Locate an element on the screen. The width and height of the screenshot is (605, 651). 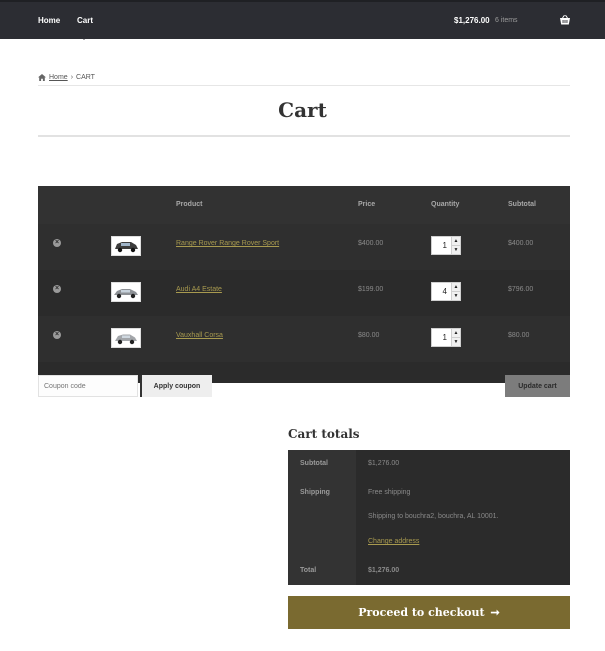
product-price: $80.00 is located at coordinates (369, 335).